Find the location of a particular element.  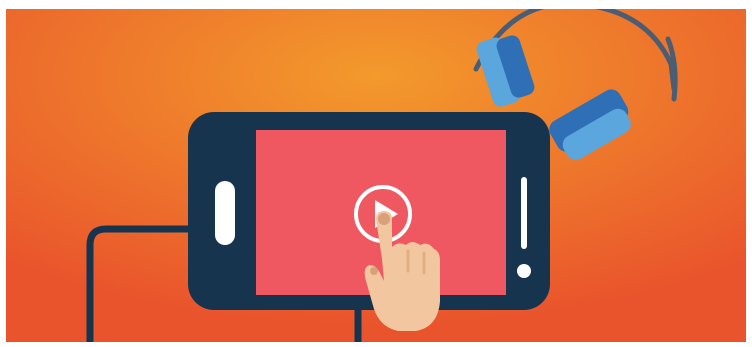

phone-camera-dot is located at coordinates (524, 271).